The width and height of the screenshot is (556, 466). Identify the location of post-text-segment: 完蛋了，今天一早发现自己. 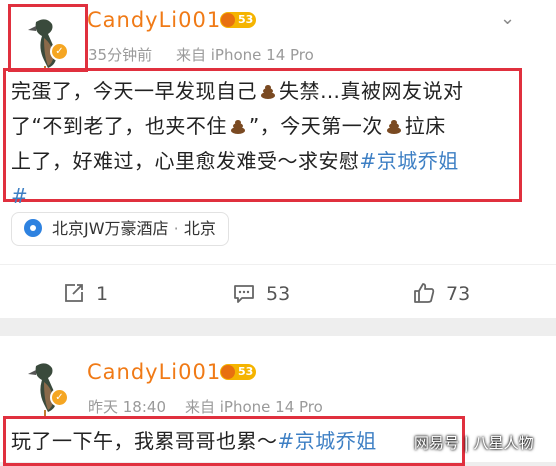
(134, 91).